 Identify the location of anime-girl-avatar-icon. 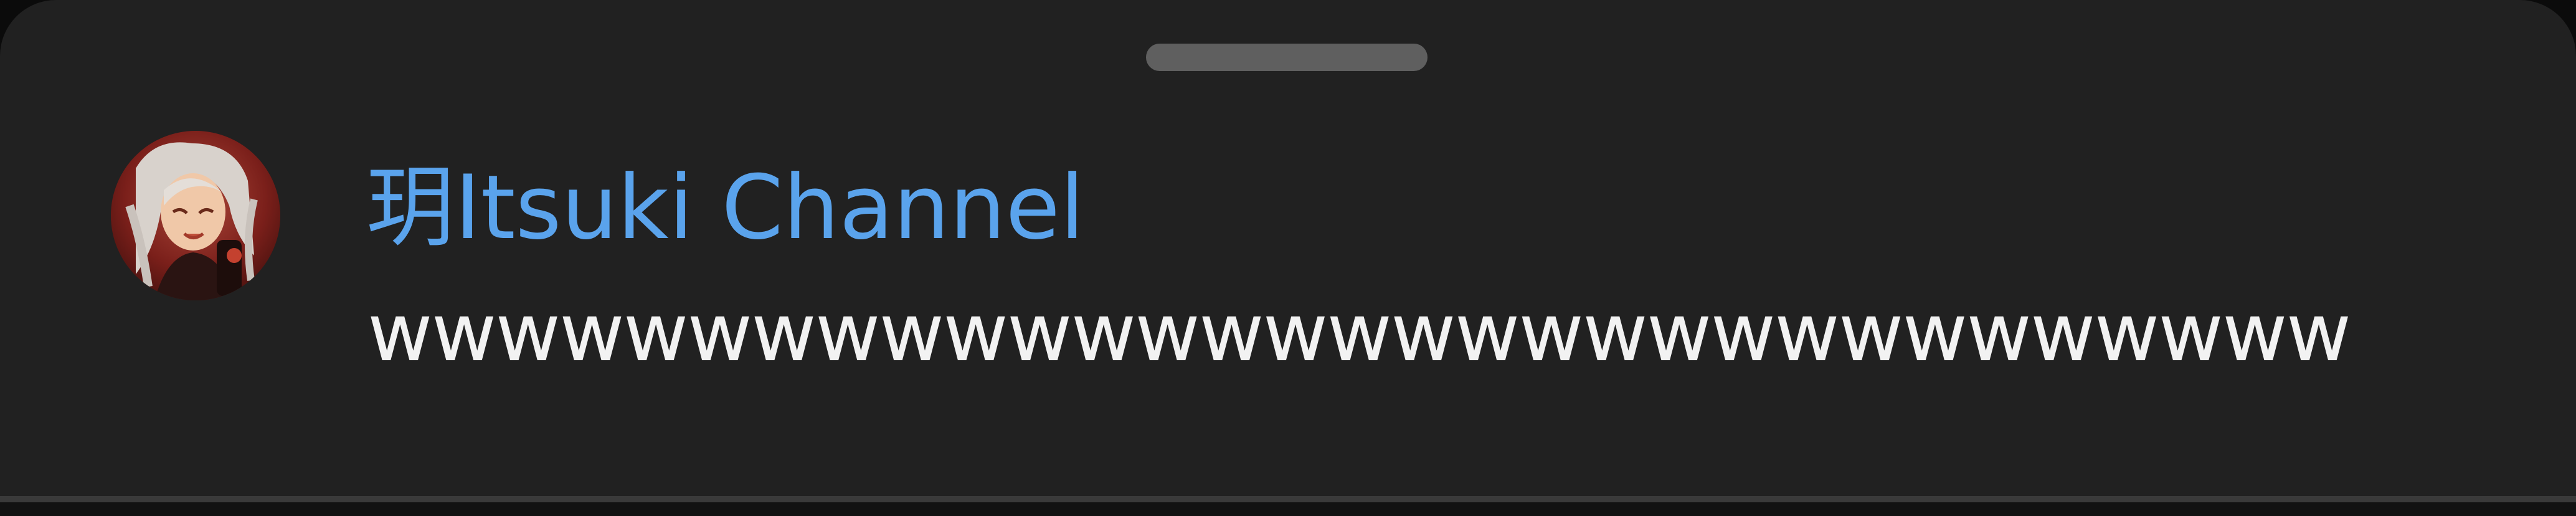
(196, 215).